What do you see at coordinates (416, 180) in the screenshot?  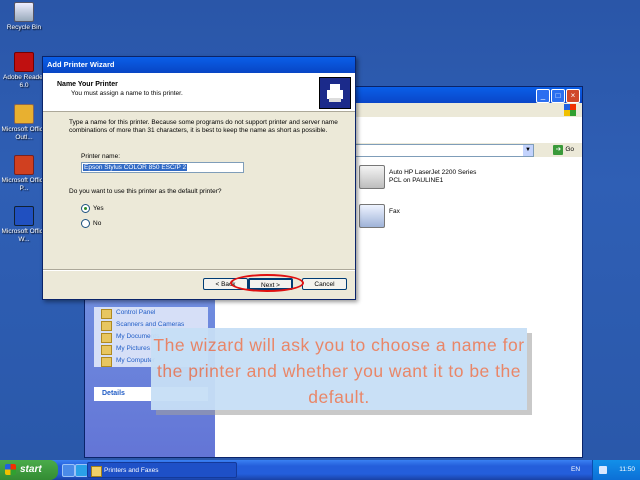 I see `printer-sub: PCL on PAULINE1` at bounding box center [416, 180].